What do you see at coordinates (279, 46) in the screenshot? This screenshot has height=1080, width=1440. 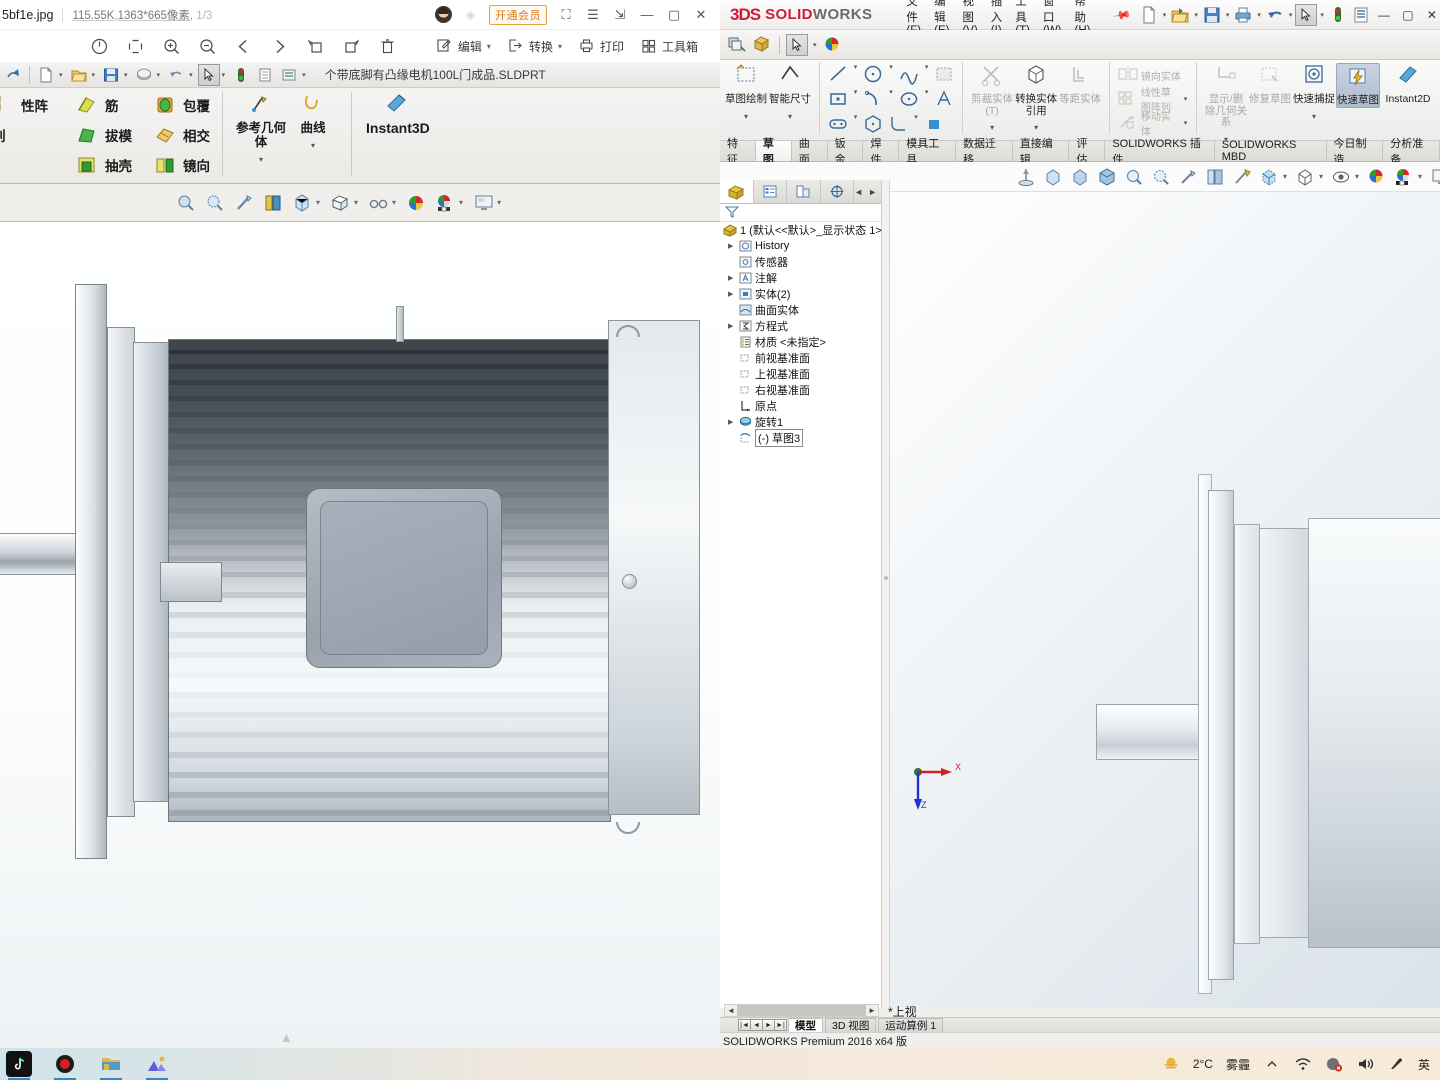 I see `next-image-icon` at bounding box center [279, 46].